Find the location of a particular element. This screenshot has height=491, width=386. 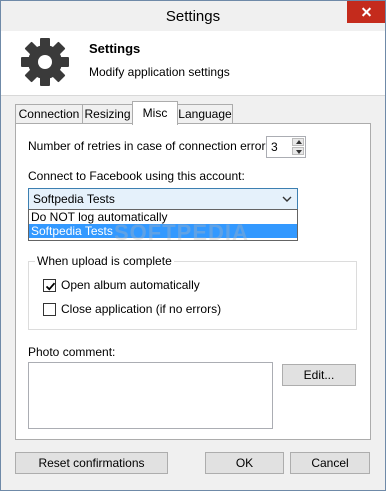

retries-value: 3 is located at coordinates (274, 147).